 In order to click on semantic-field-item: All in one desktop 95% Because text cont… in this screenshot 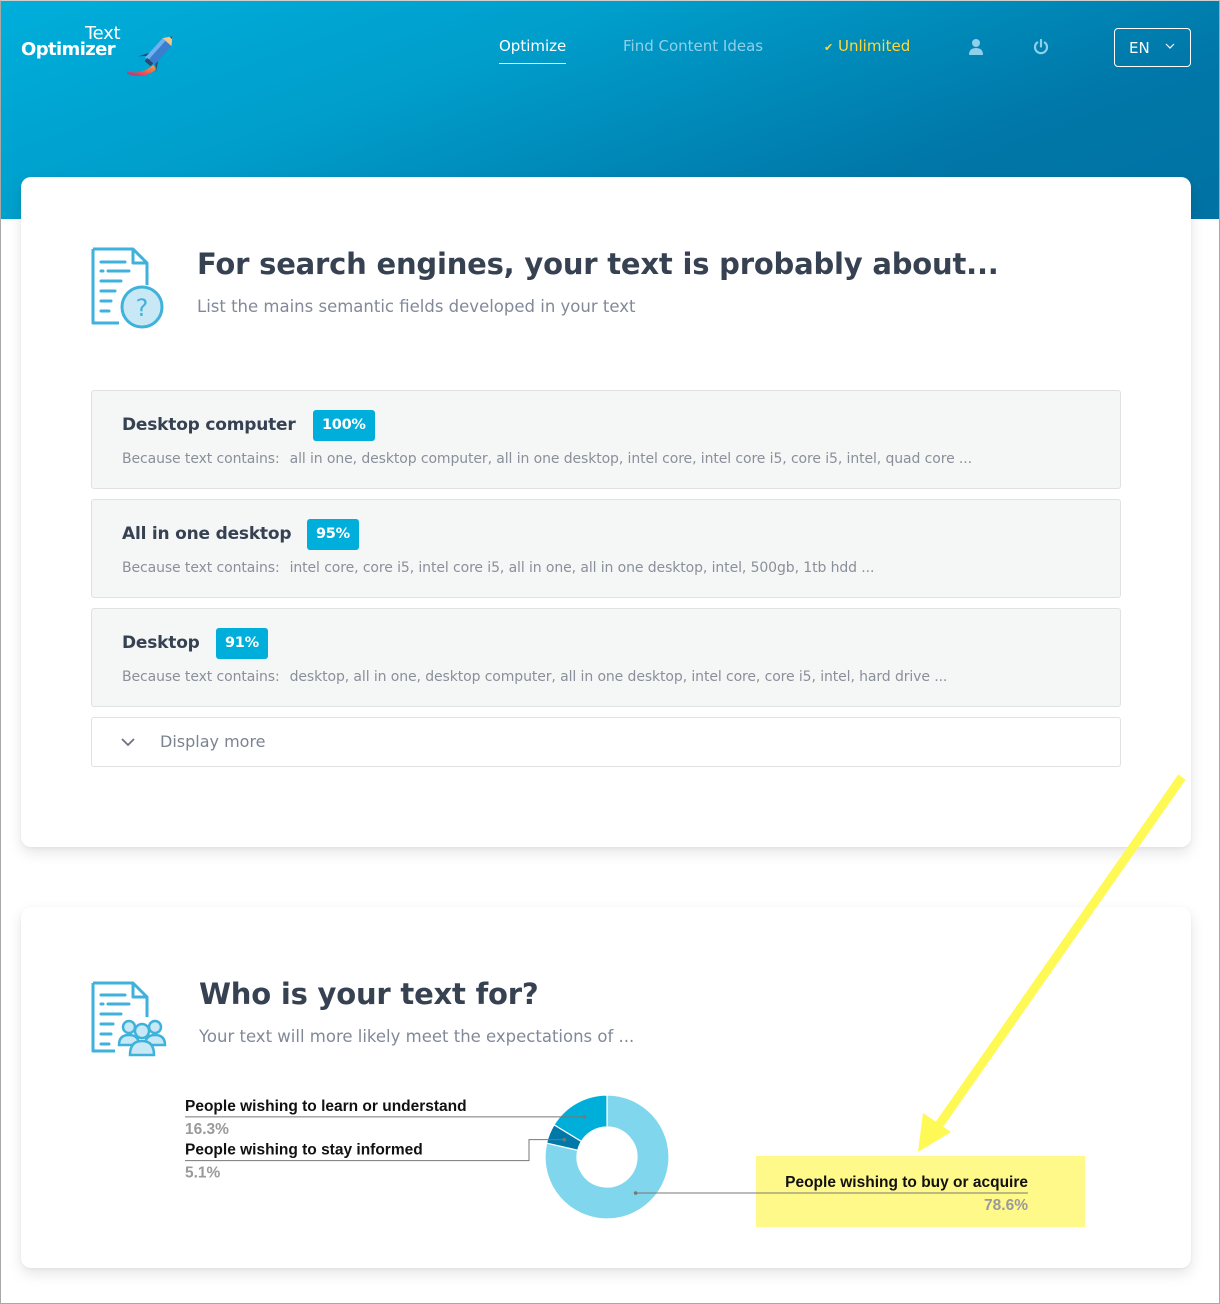, I will do `click(606, 548)`.